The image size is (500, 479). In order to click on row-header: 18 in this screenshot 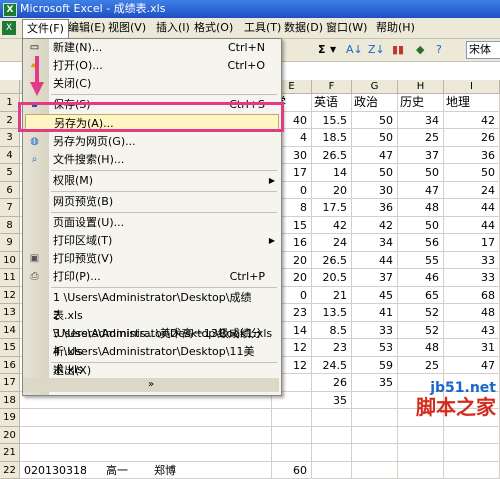, I will do `click(10, 401)`.